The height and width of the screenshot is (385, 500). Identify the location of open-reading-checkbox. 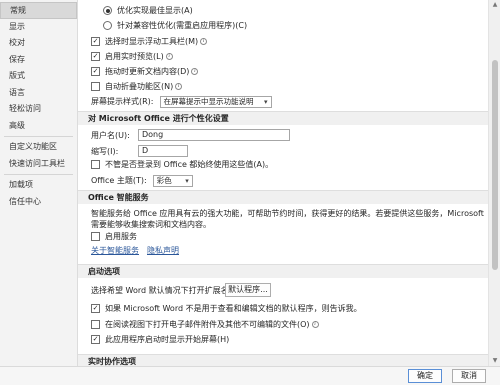
(95, 324).